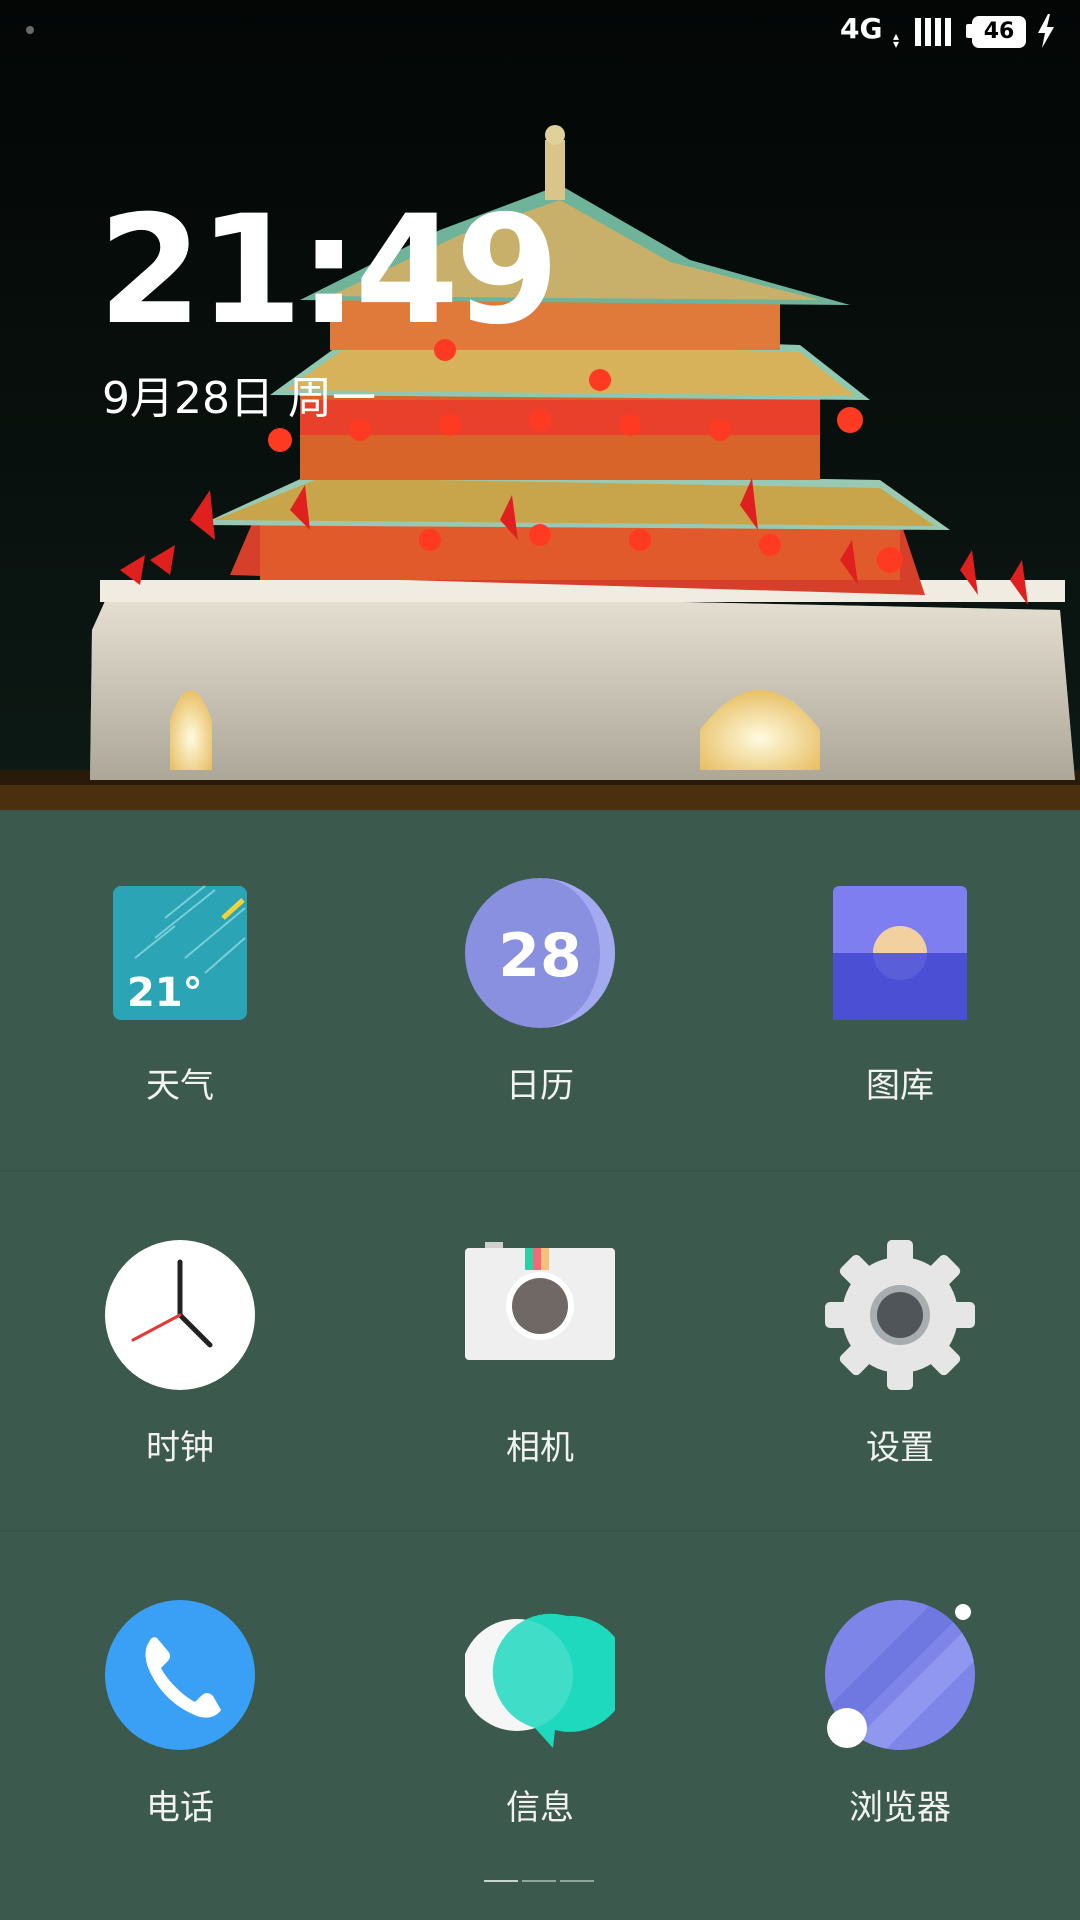 This screenshot has width=1080, height=1920. What do you see at coordinates (933, 32) in the screenshot?
I see `signal-strength-icon` at bounding box center [933, 32].